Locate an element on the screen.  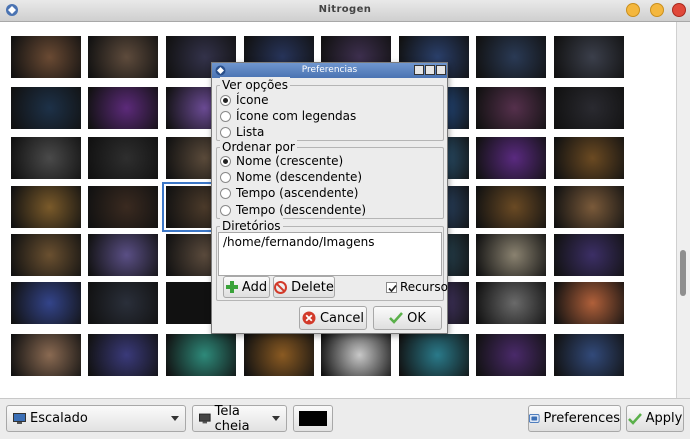
dialog-title: Preferencias is located at coordinates (329, 70).